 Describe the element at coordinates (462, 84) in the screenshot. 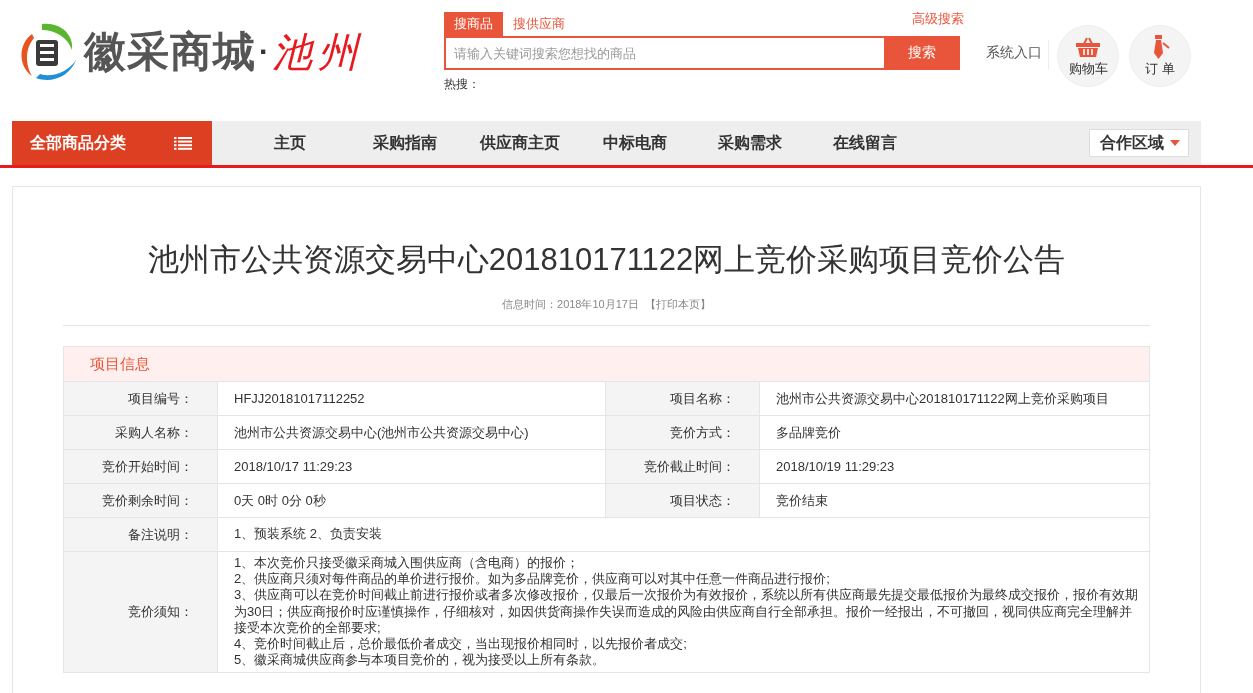

I see `hot-search-label: 热搜：` at that location.